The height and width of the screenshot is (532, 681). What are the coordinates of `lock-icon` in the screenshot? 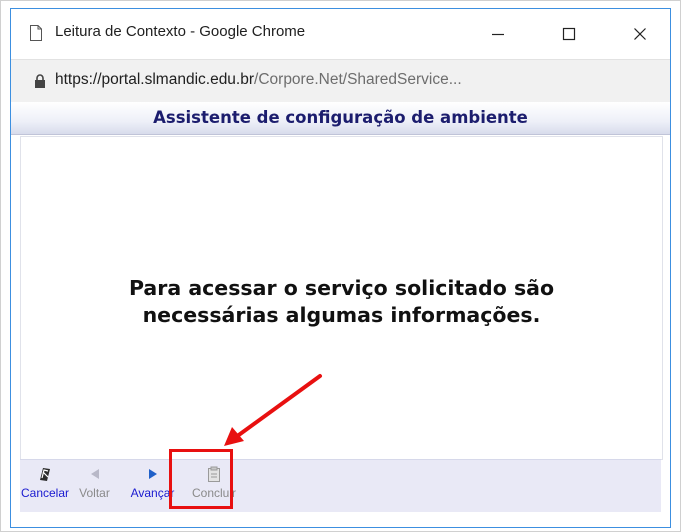 It's located at (40, 81).